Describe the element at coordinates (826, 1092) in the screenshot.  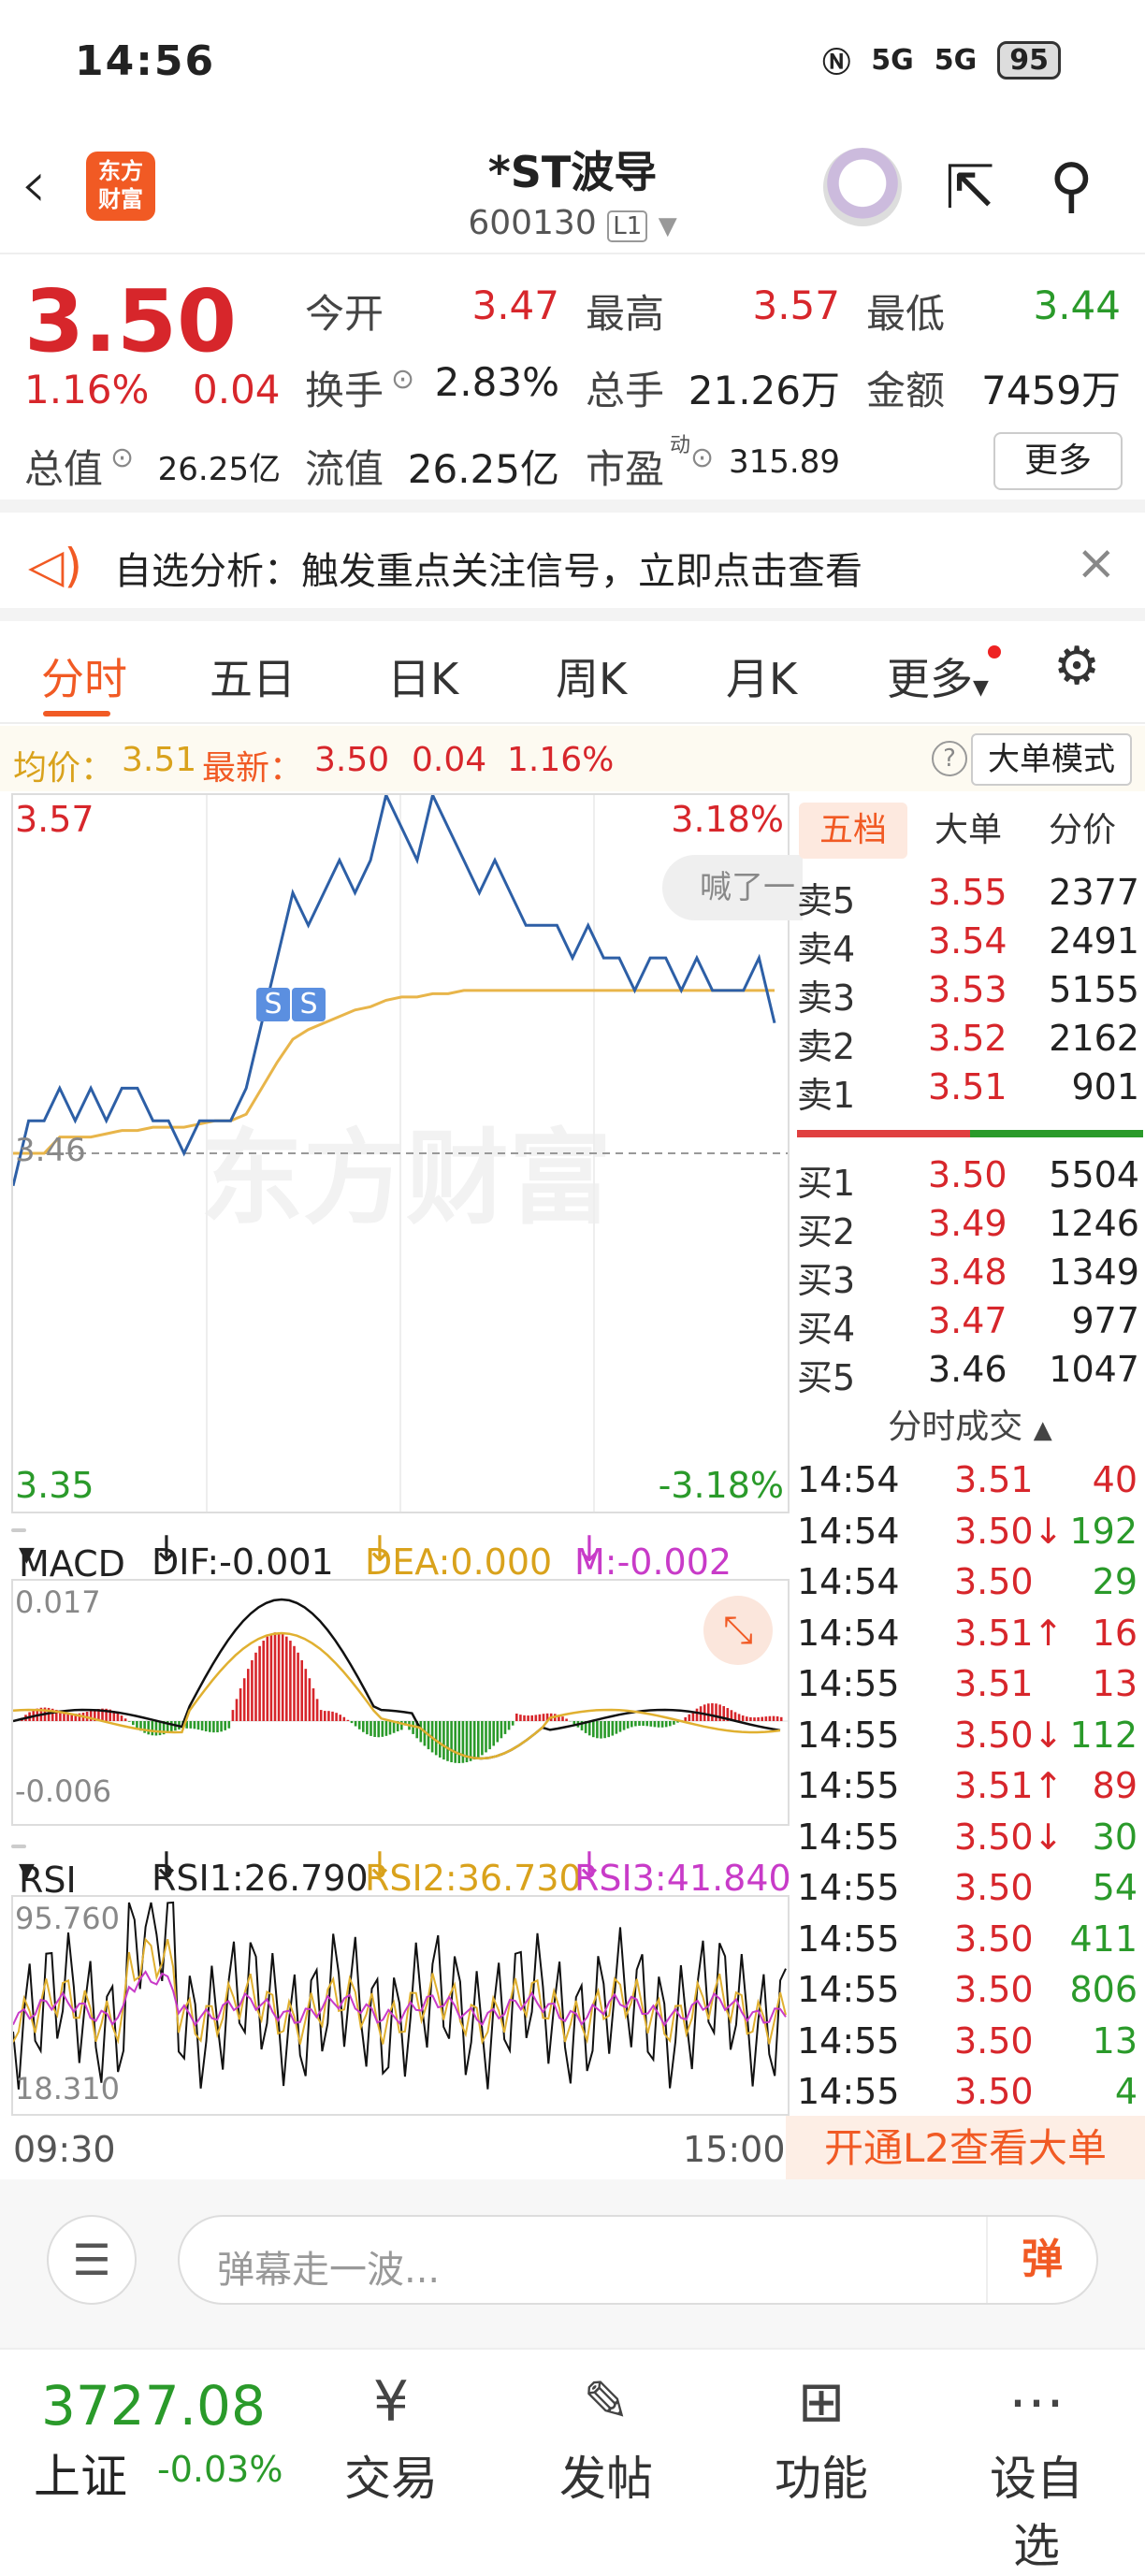
I see `row-key: 卖1` at that location.